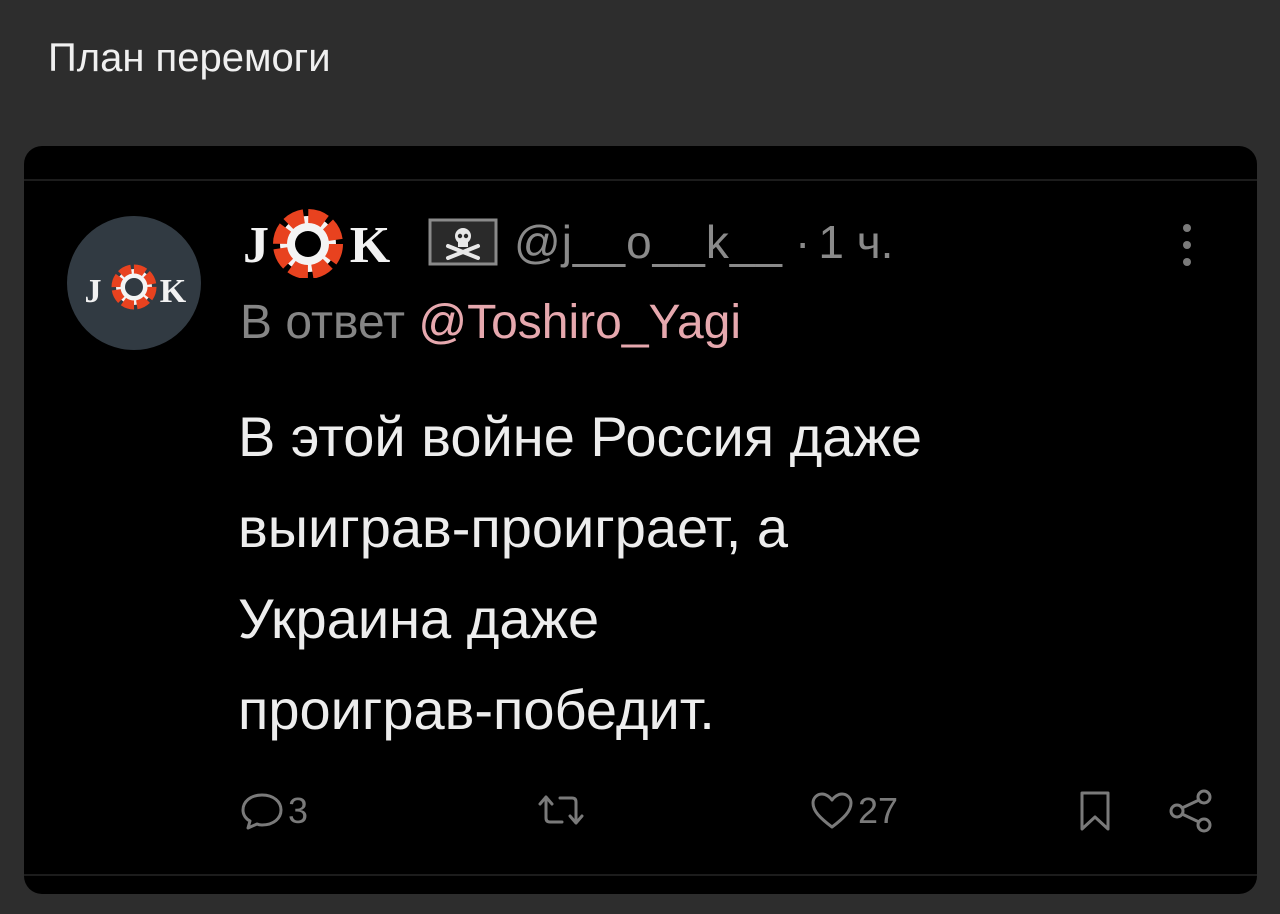  I want to click on reply-to-line: В ответ @Toshiro_Yagi, so click(490, 323).